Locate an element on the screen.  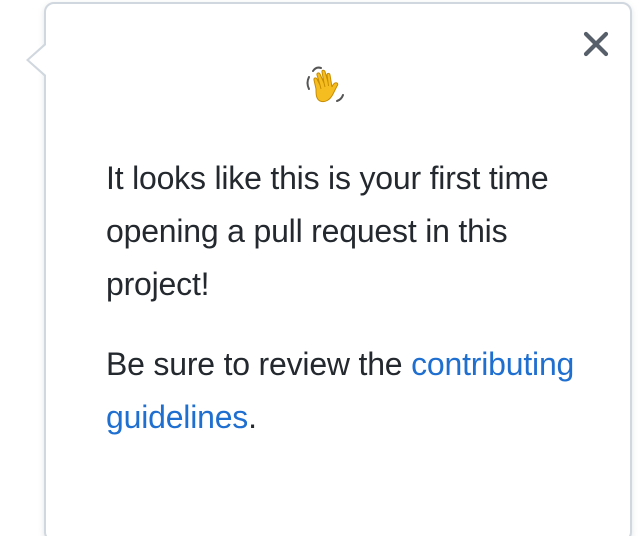
waving-hand-icon is located at coordinates (326, 86).